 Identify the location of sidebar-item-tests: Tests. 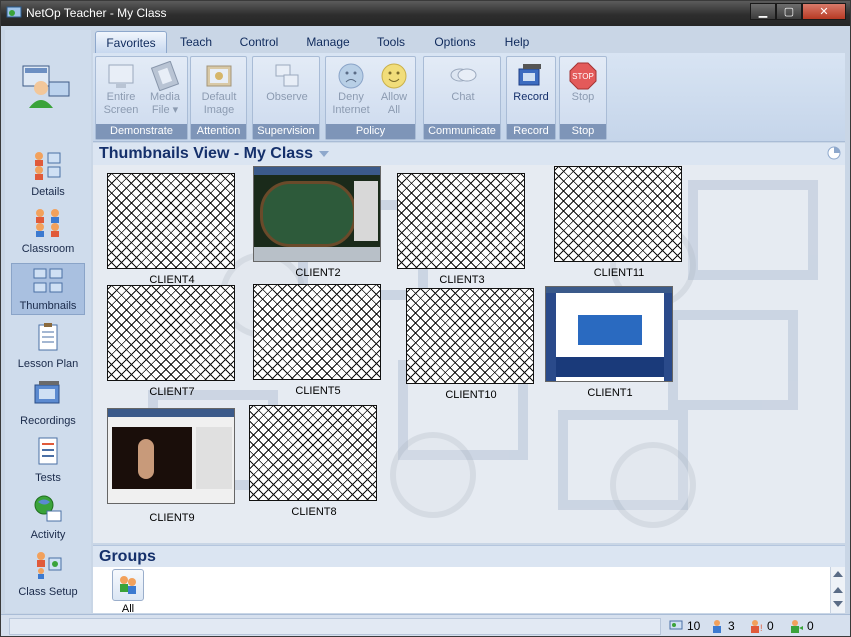
(48, 460).